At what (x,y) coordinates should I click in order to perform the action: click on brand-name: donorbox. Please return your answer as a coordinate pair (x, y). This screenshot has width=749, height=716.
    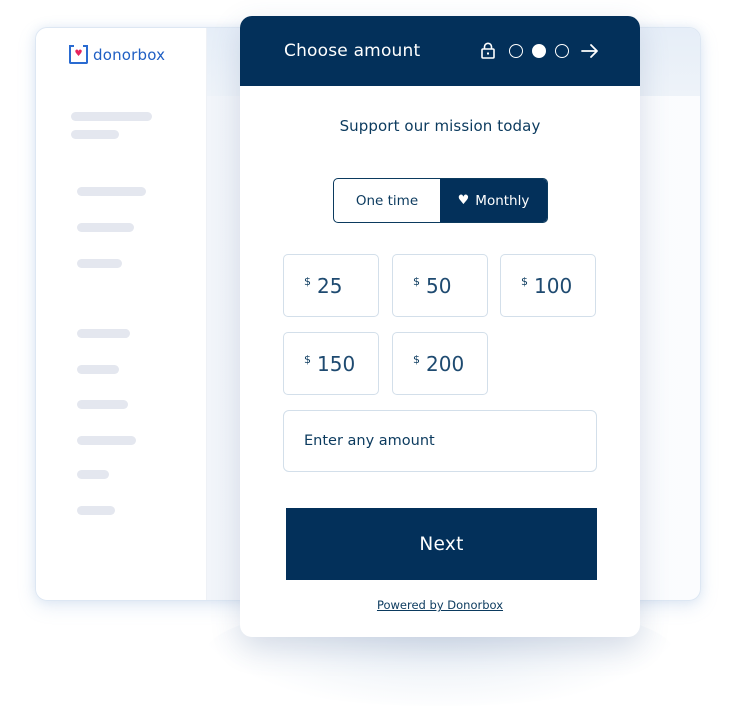
    Looking at the image, I should click on (129, 54).